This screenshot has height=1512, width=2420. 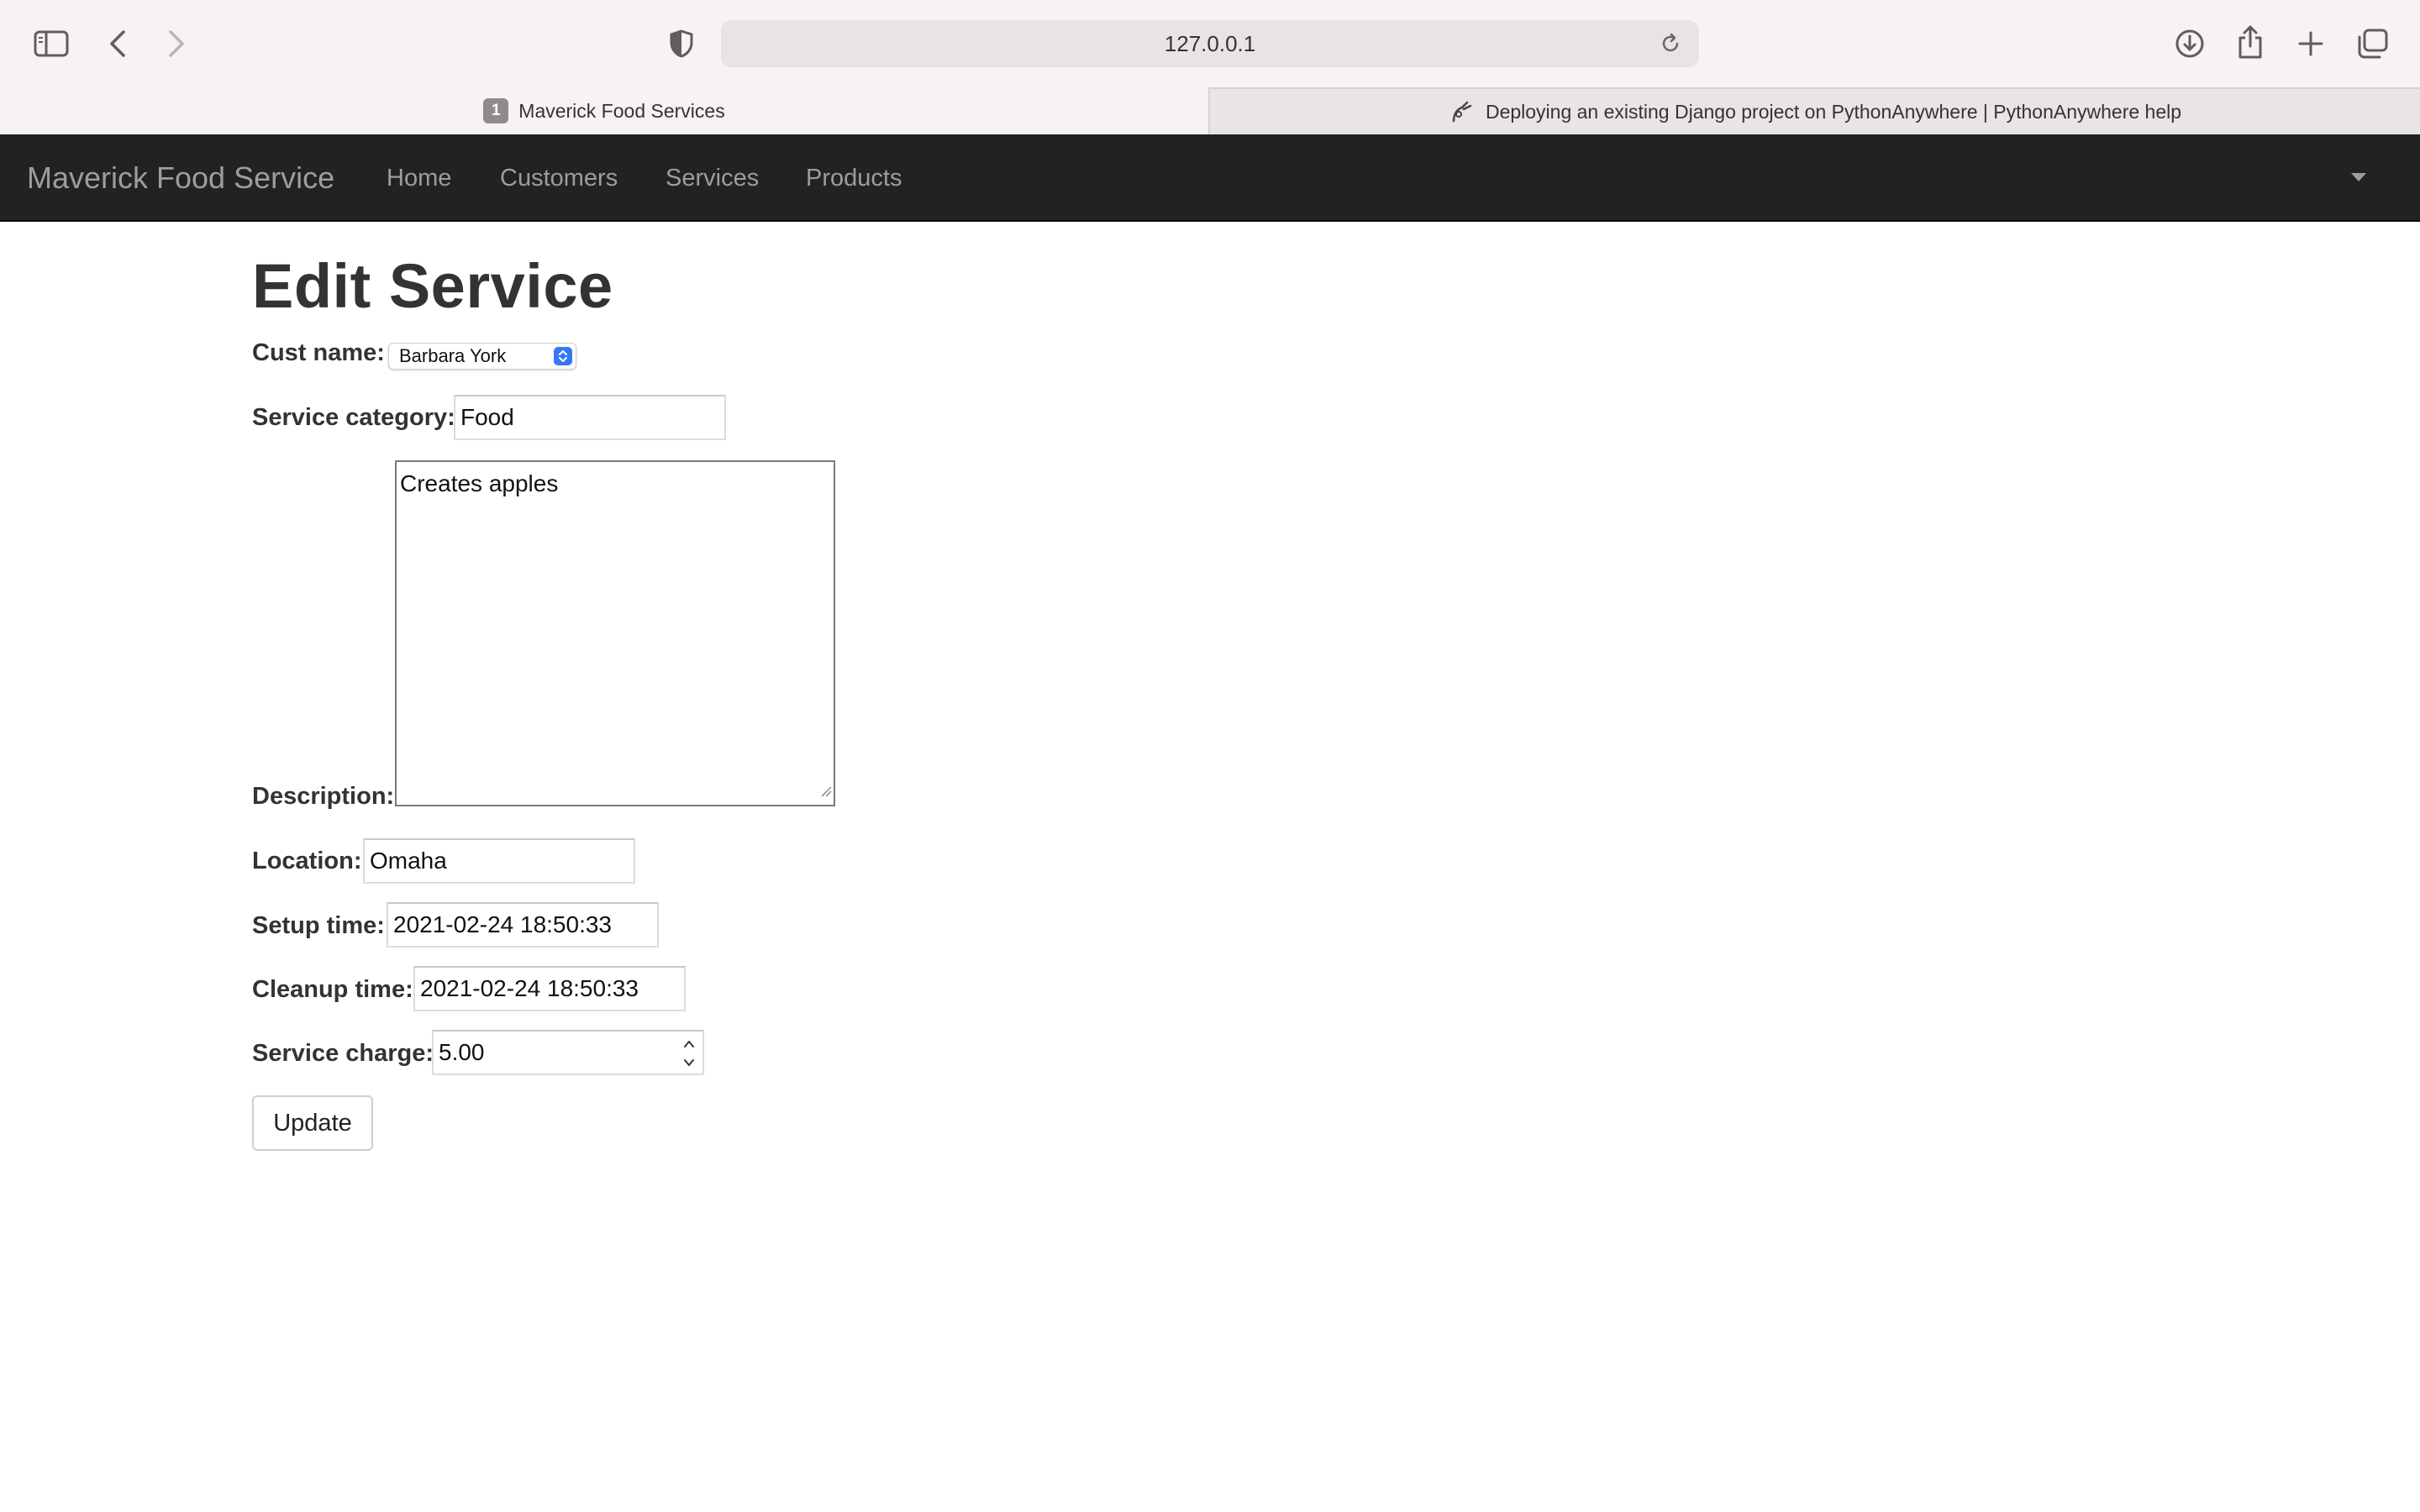 I want to click on cust-name-label: Cust name:, so click(x=318, y=352).